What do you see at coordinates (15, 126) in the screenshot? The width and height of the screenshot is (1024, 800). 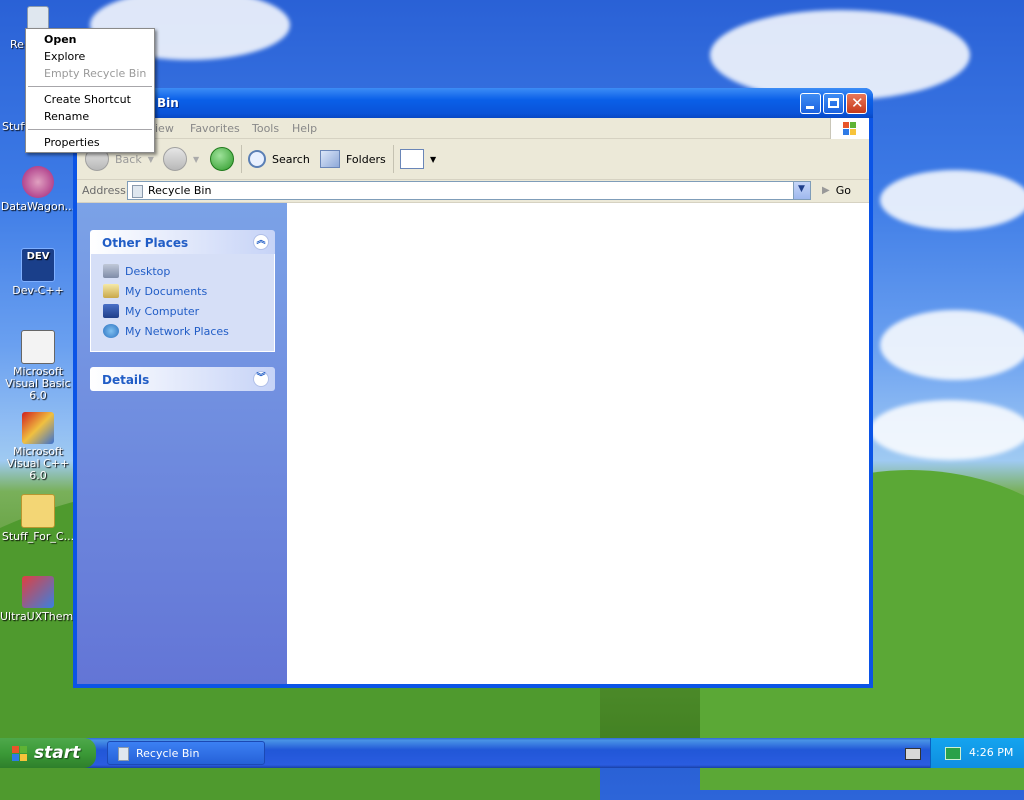 I see `desktop-icon-label: Stuff` at bounding box center [15, 126].